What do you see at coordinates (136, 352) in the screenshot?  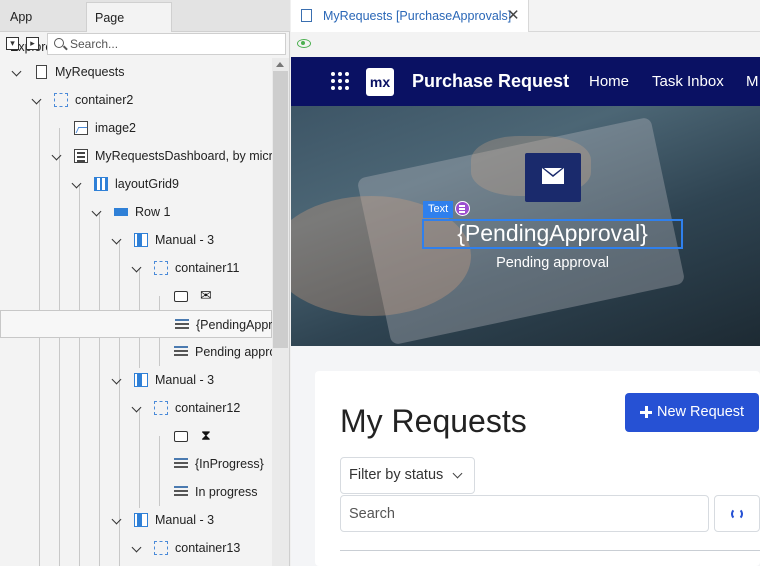 I see `tree-item-pending-approval-text: Pending appro` at bounding box center [136, 352].